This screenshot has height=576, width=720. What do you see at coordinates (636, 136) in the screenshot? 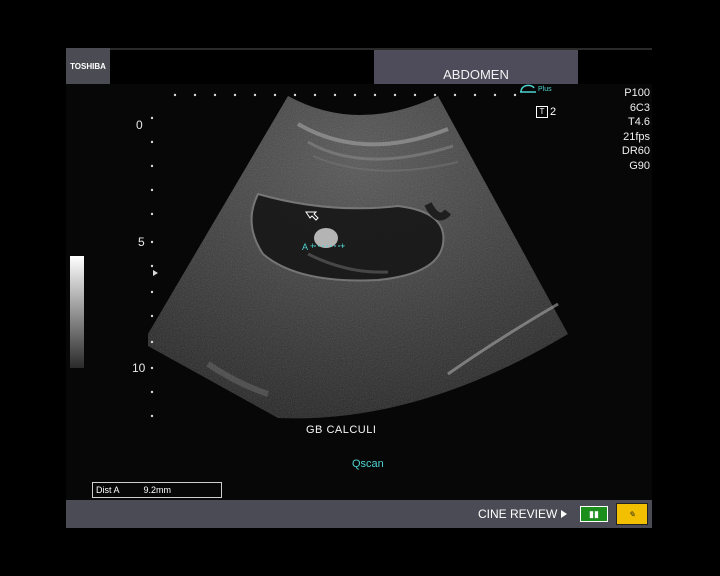
I see `param-framerate: 21fps` at bounding box center [636, 136].